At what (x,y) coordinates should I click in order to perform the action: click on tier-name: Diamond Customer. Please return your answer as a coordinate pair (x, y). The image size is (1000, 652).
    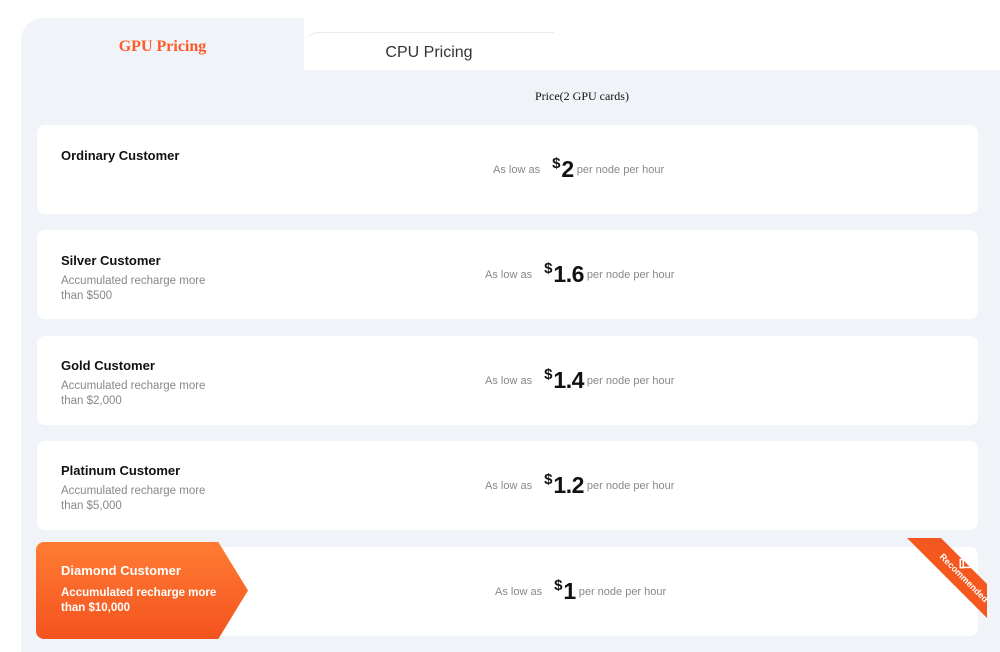
    Looking at the image, I should click on (121, 570).